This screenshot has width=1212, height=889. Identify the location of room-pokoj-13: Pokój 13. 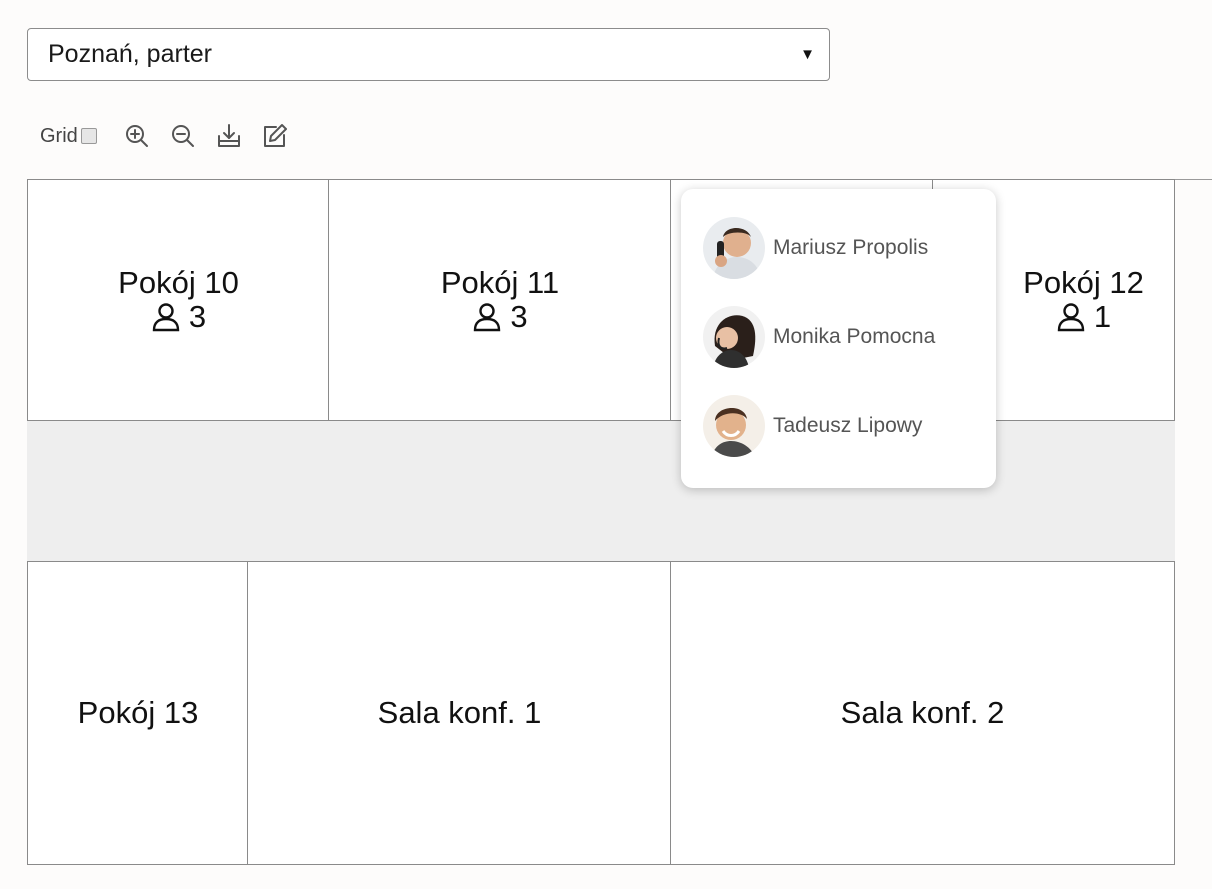
(138, 713).